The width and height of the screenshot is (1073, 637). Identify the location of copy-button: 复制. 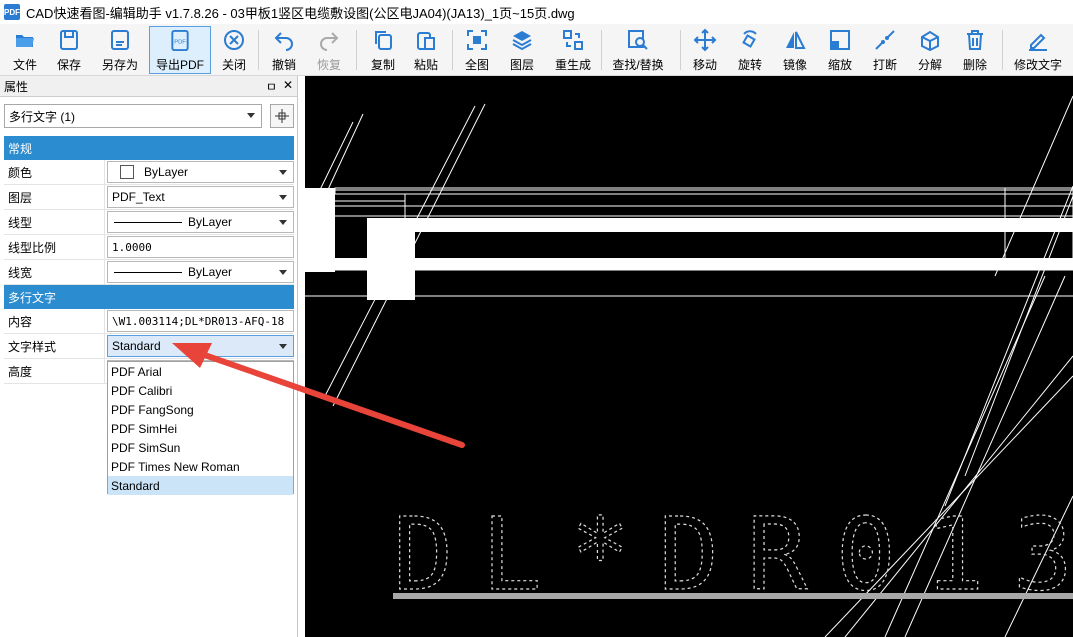
(383, 50).